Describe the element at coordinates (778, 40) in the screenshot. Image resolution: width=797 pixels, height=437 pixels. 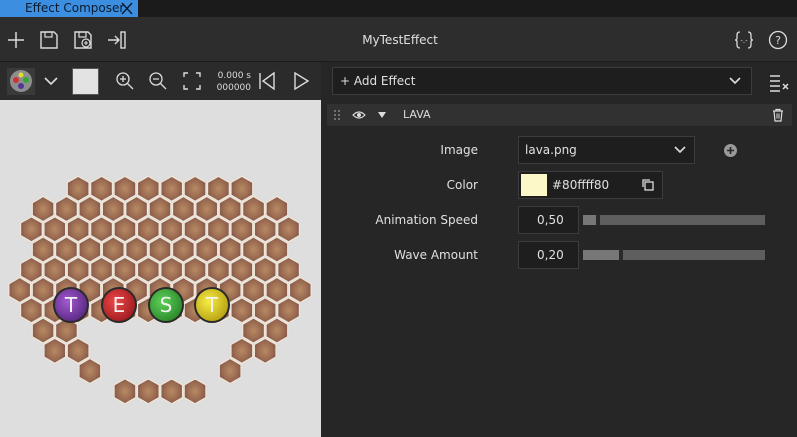
I see `help-icon: ?` at that location.